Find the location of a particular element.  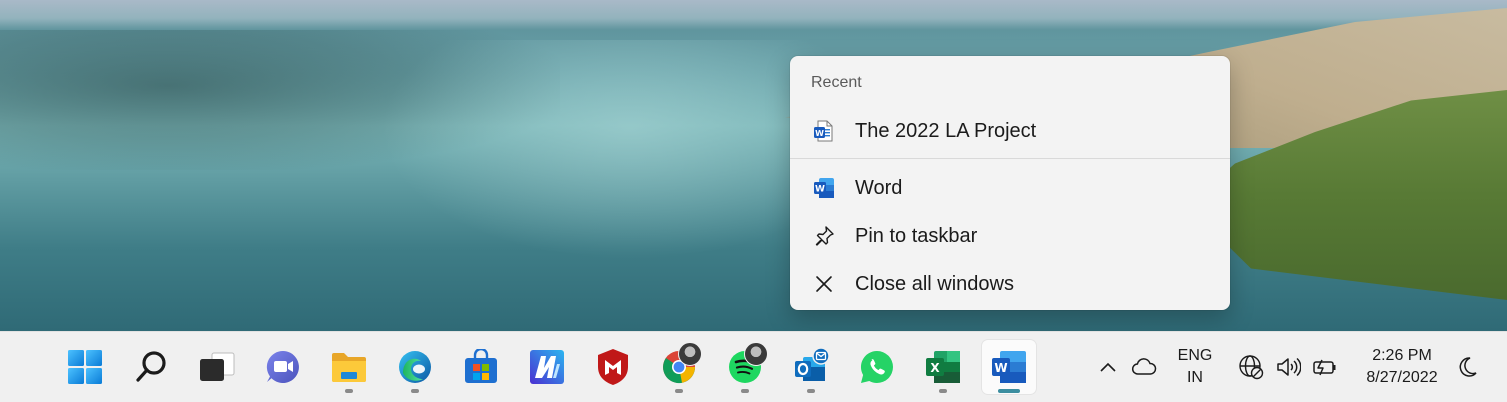

mcafee-button is located at coordinates (613, 367).